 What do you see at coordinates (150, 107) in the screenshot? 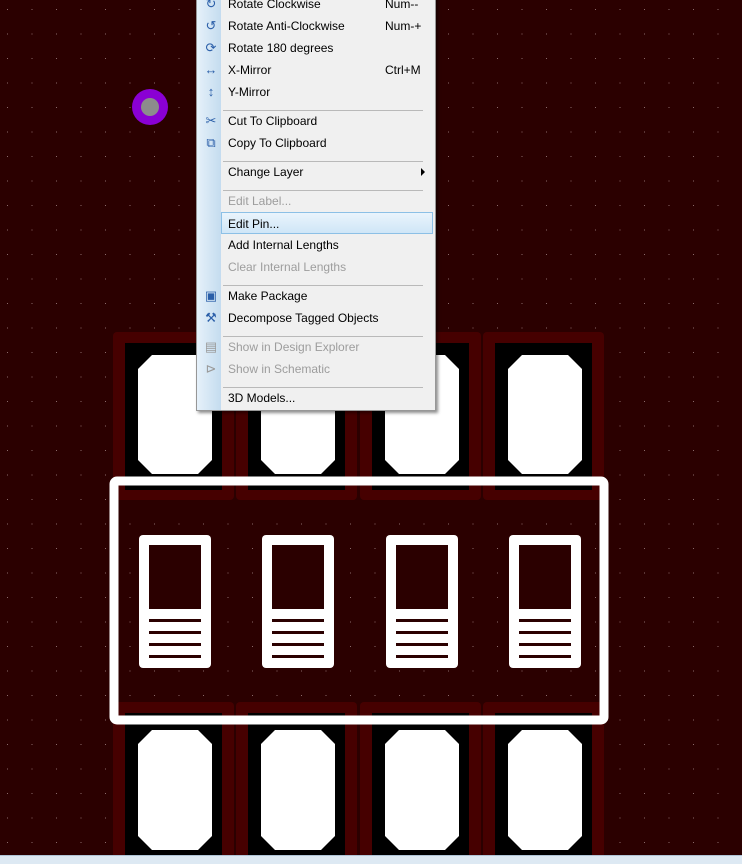
I see `via-hole` at bounding box center [150, 107].